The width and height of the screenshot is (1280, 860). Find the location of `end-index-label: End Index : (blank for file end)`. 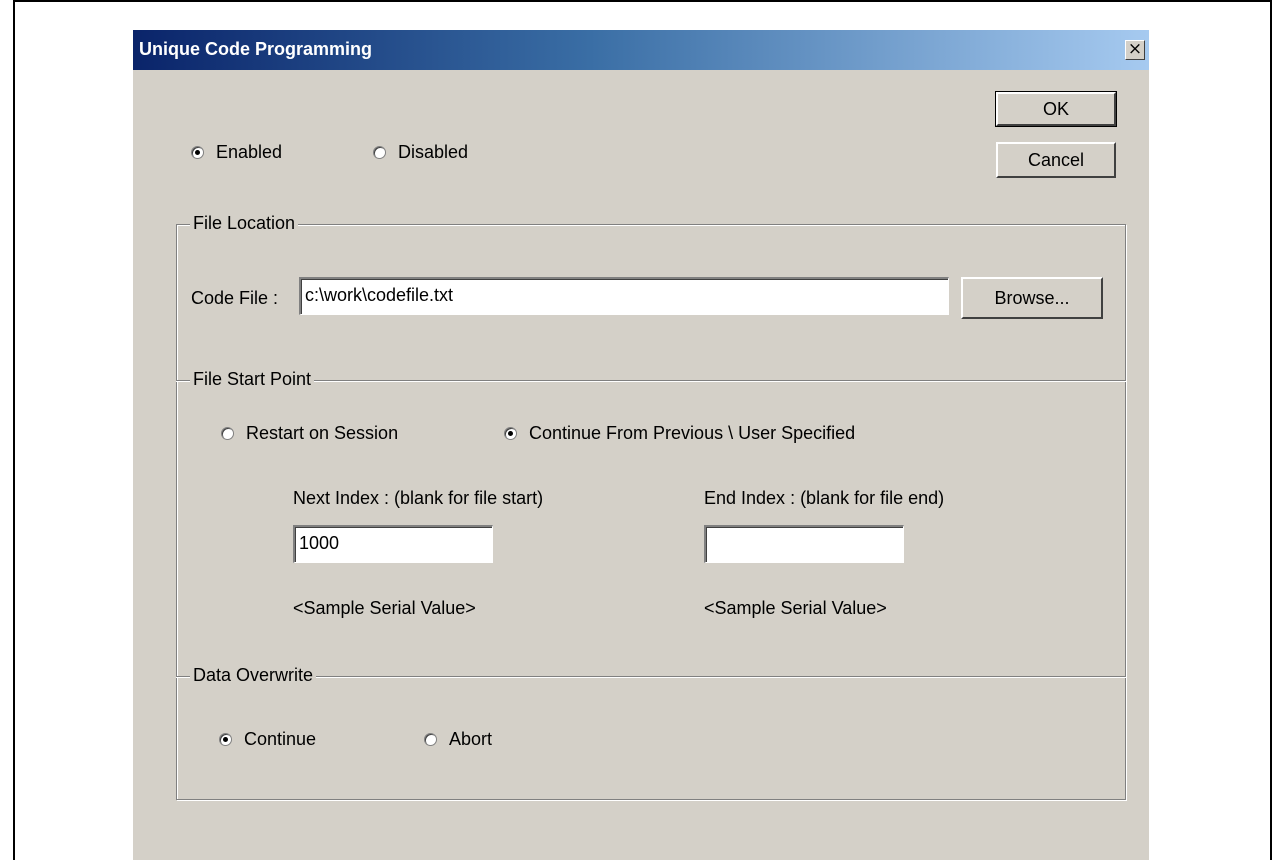

end-index-label: End Index : (blank for file end) is located at coordinates (824, 498).